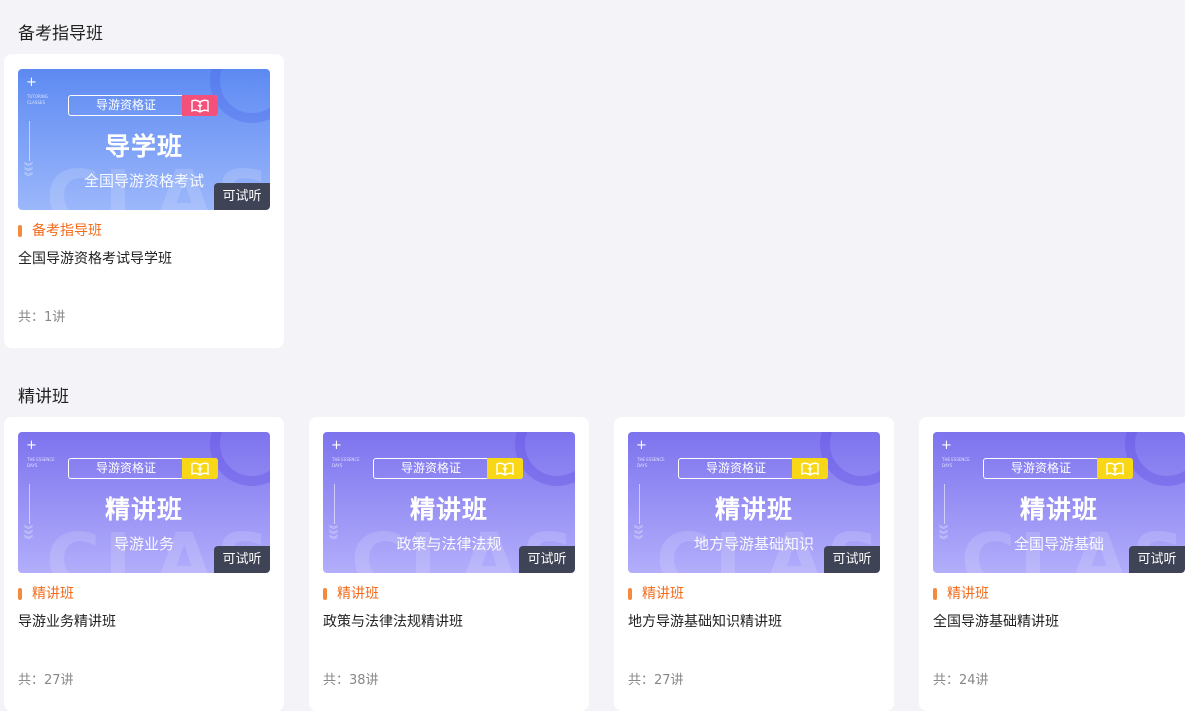 The height and width of the screenshot is (711, 1185). What do you see at coordinates (961, 680) in the screenshot?
I see `lesson-count: 共：24讲` at bounding box center [961, 680].